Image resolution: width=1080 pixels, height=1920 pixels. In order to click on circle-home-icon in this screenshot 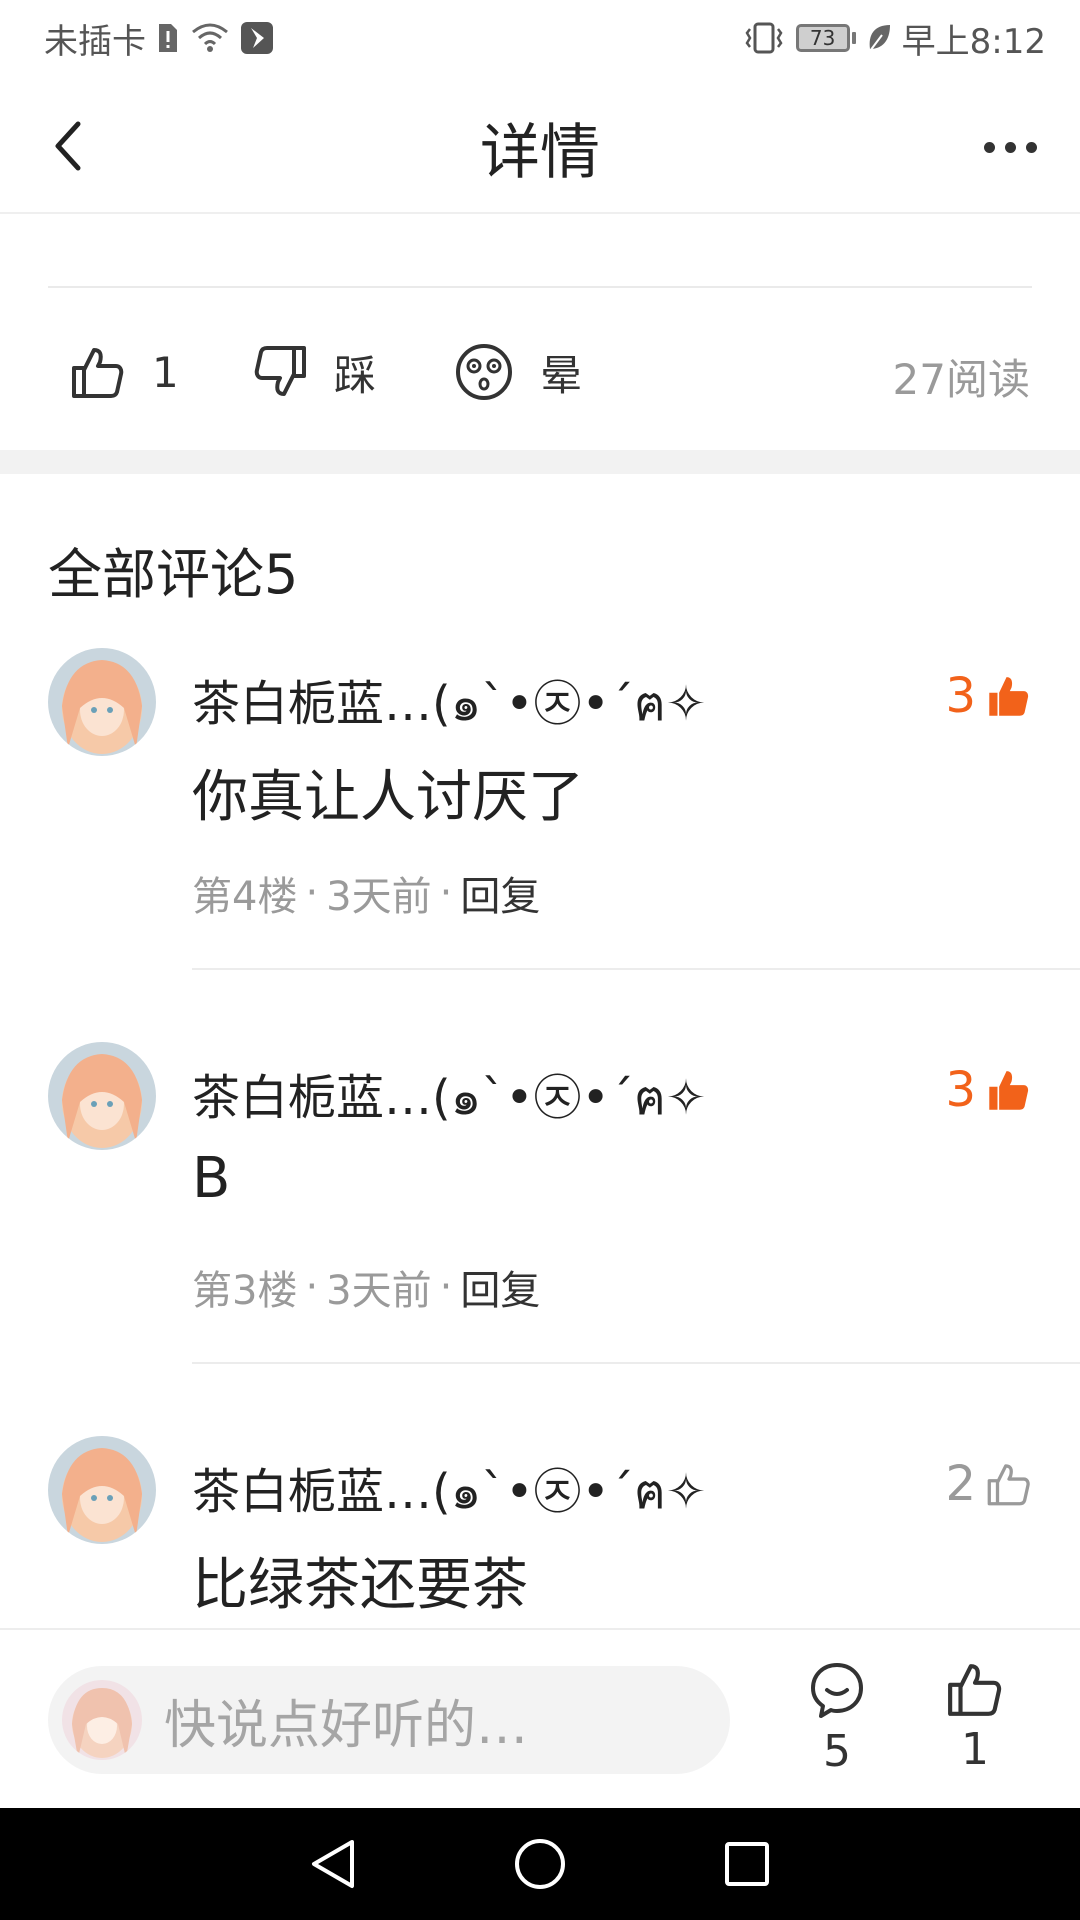, I will do `click(539, 1864)`.